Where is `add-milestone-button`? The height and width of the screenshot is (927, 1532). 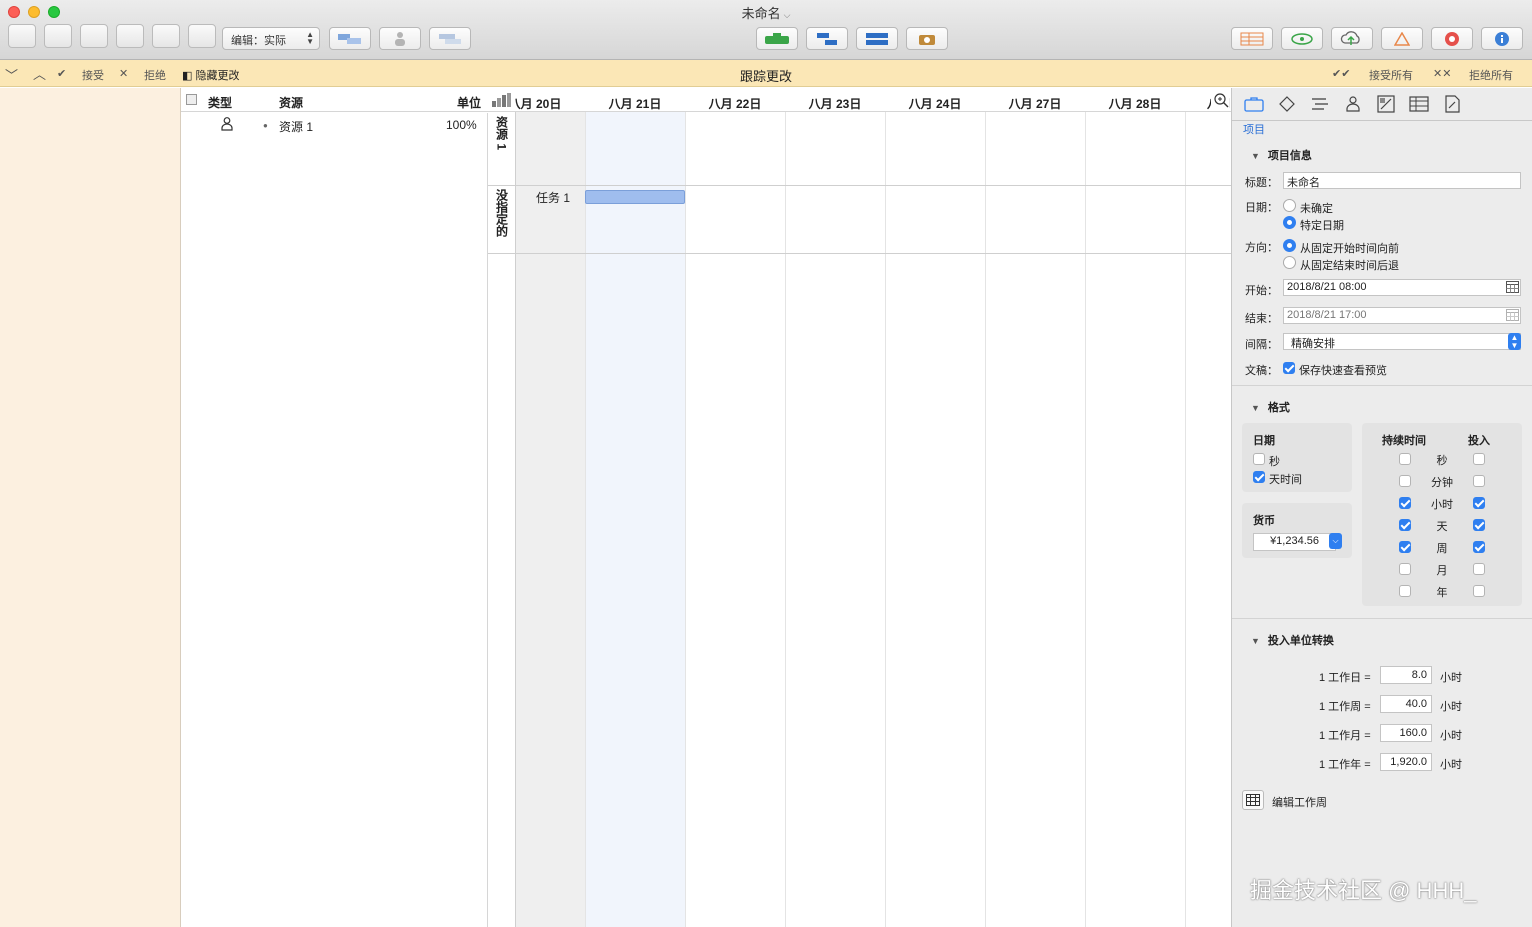
add-milestone-button is located at coordinates (450, 38).